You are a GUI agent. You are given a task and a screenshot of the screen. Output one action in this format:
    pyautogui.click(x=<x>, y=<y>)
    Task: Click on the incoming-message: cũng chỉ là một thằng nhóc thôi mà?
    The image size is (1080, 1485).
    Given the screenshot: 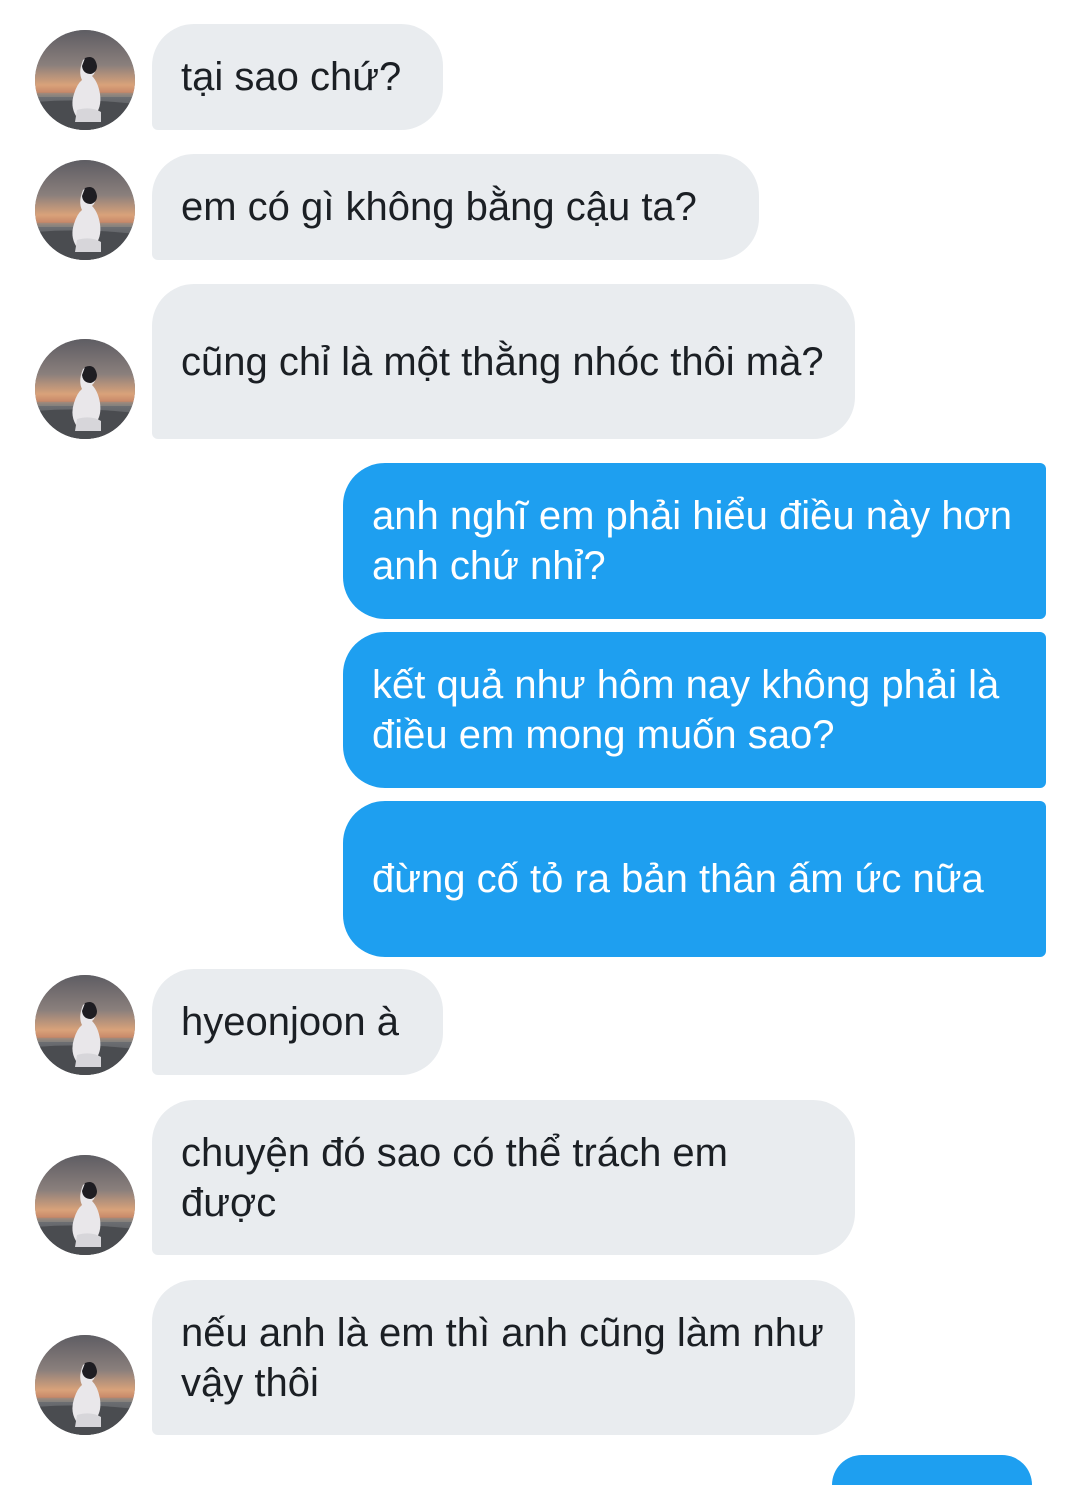 What is the action you would take?
    pyautogui.click(x=503, y=361)
    